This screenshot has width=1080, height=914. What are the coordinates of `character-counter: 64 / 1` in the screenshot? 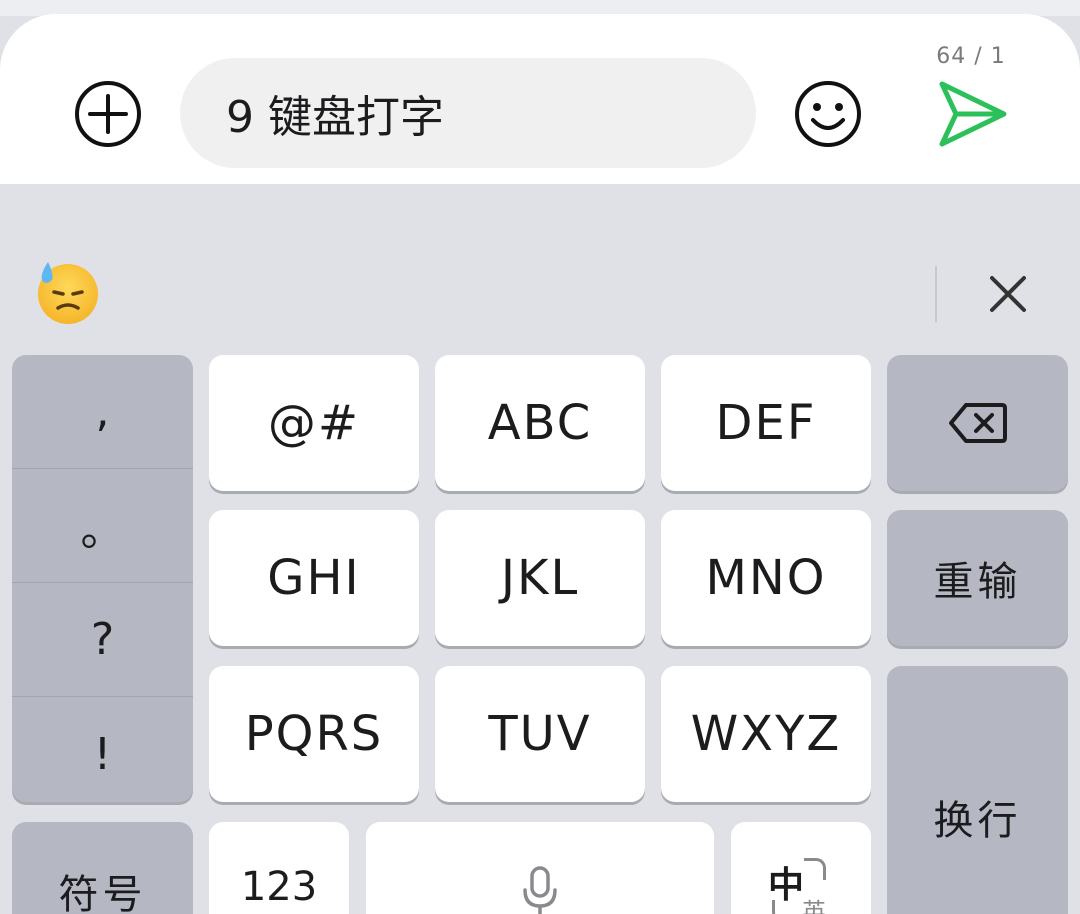 It's located at (971, 56).